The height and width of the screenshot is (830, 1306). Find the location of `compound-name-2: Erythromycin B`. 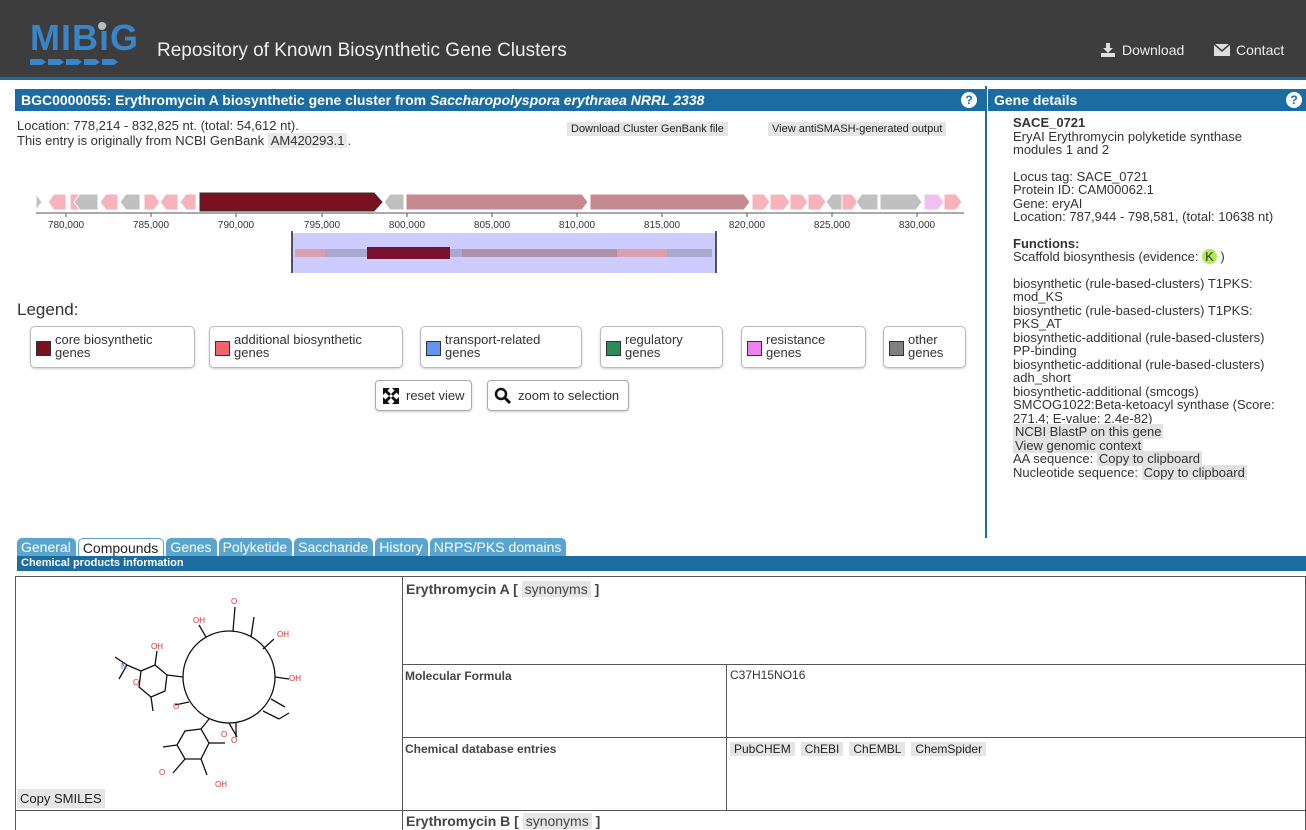

compound-name-2: Erythromycin B is located at coordinates (458, 821).